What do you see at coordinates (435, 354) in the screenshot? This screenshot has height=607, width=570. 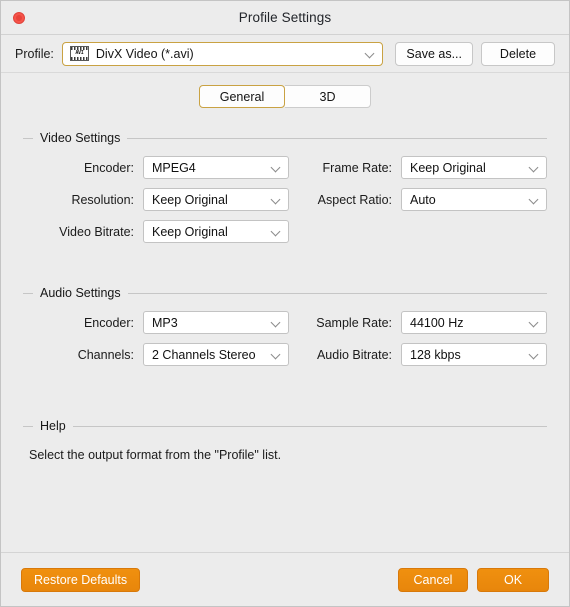 I see `field-value: 128 kbps` at bounding box center [435, 354].